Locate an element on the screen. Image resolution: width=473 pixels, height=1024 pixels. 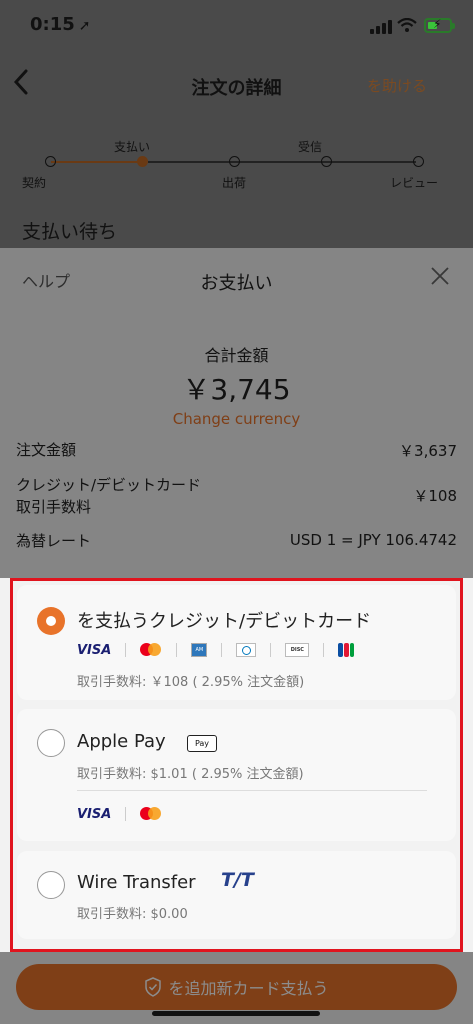
status-bar: 0:15 ➚ ⚡ is located at coordinates (236, 22).